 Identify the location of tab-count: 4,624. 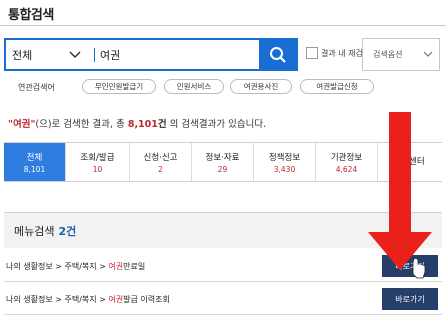
(346, 169).